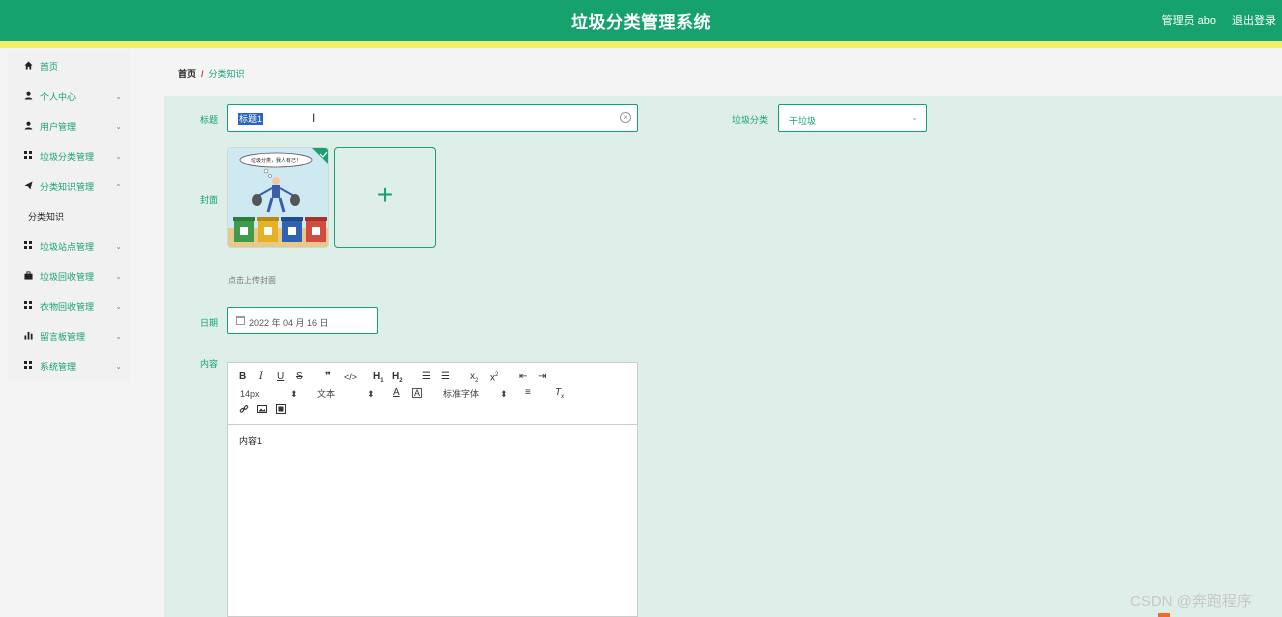  Describe the element at coordinates (432, 118) in the screenshot. I see `title-input: 标题1 I ×` at that location.